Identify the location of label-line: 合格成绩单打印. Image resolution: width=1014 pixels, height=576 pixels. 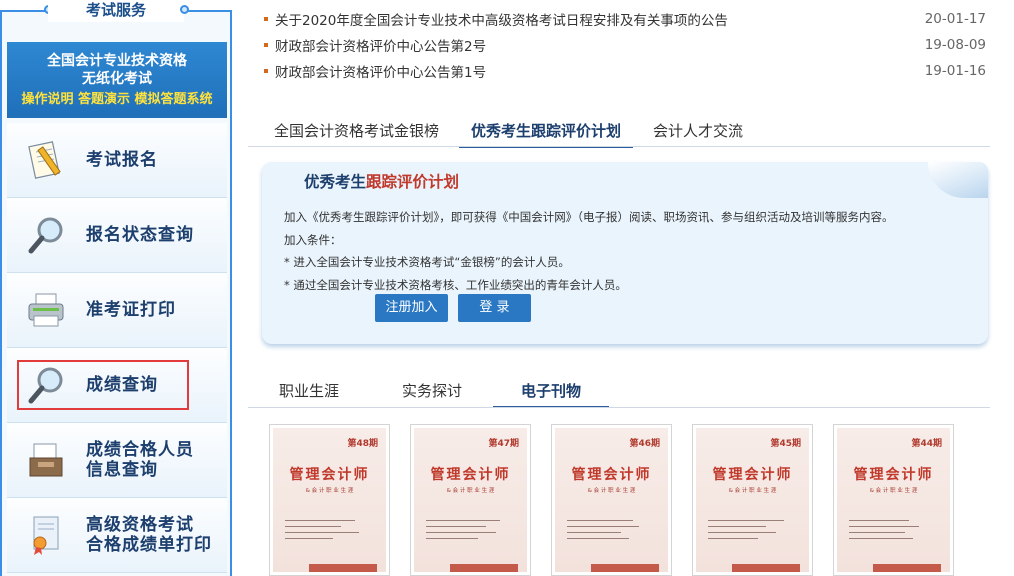
(149, 545).